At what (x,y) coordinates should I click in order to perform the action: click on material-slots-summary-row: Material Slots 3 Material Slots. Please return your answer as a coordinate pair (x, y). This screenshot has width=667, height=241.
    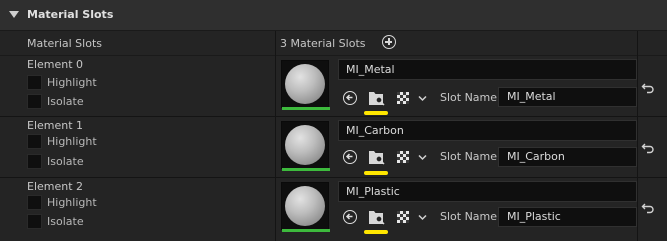
    Looking at the image, I should click on (333, 43).